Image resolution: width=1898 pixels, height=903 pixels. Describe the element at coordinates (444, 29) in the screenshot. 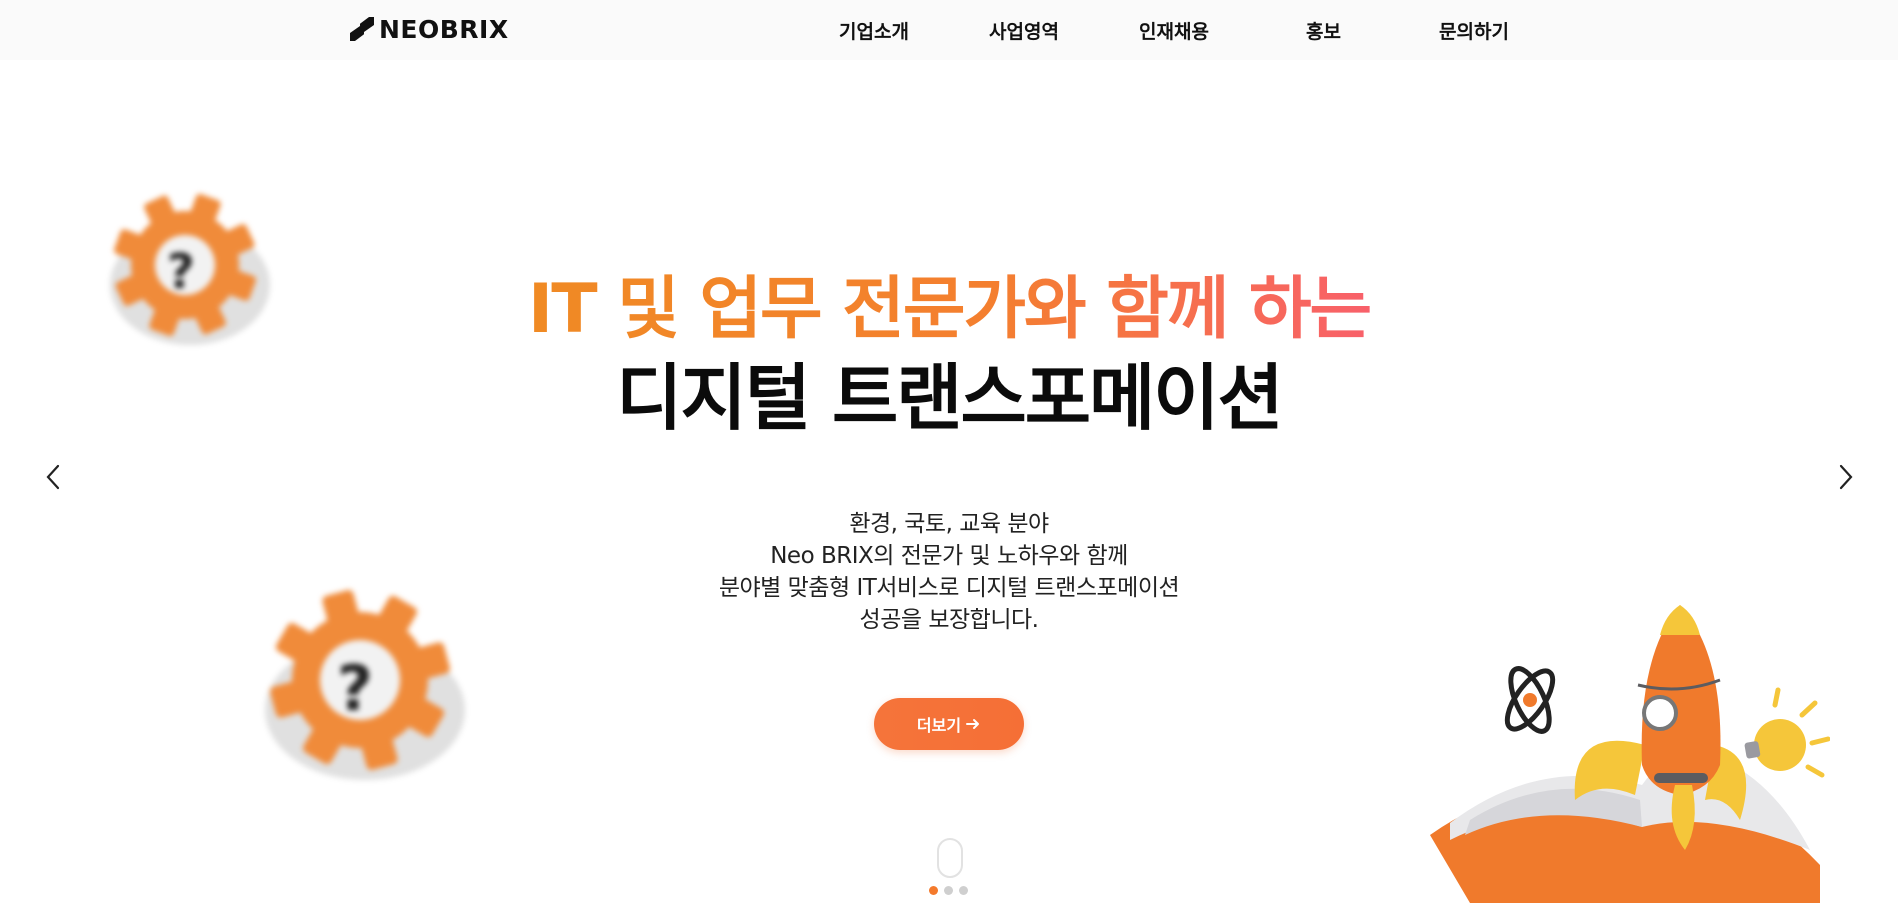

I see `logo-text: NEOBRIX` at that location.